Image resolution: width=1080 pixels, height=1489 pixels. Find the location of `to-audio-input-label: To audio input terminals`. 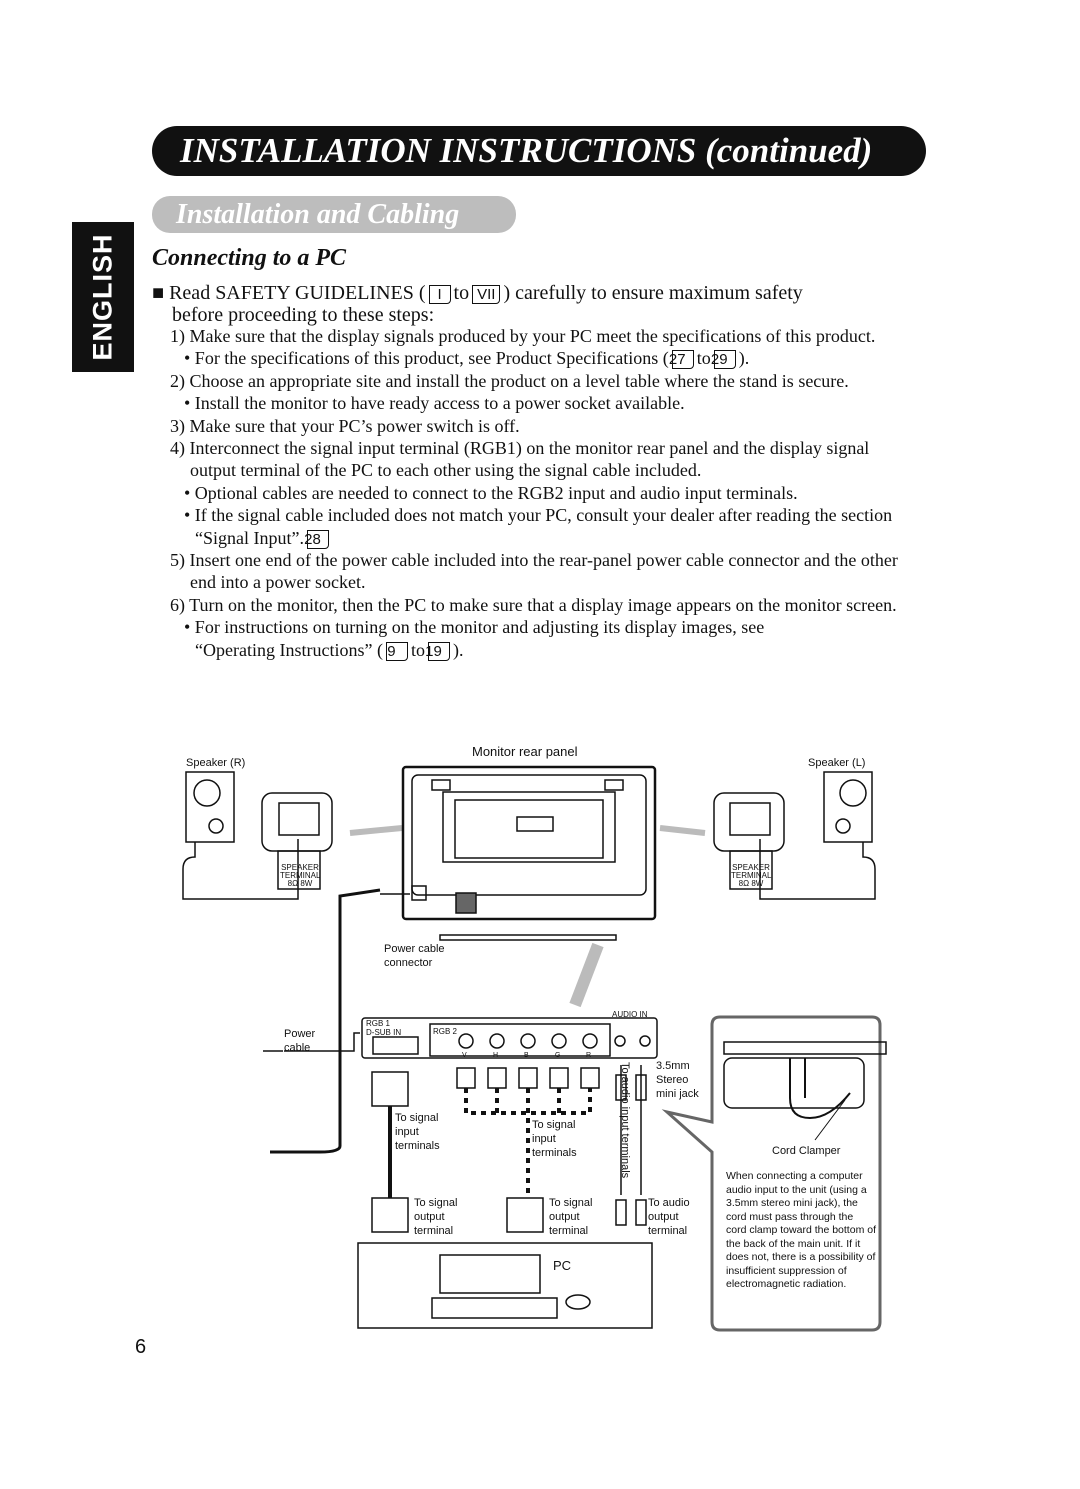

to-audio-input-label: To audio input terminals is located at coordinates (625, 1120).